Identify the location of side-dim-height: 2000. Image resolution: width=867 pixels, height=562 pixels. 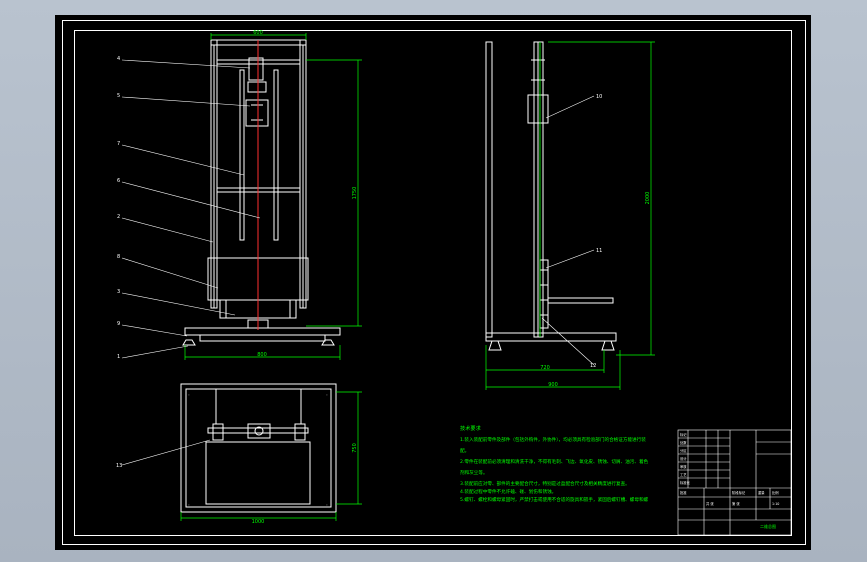
(648, 198).